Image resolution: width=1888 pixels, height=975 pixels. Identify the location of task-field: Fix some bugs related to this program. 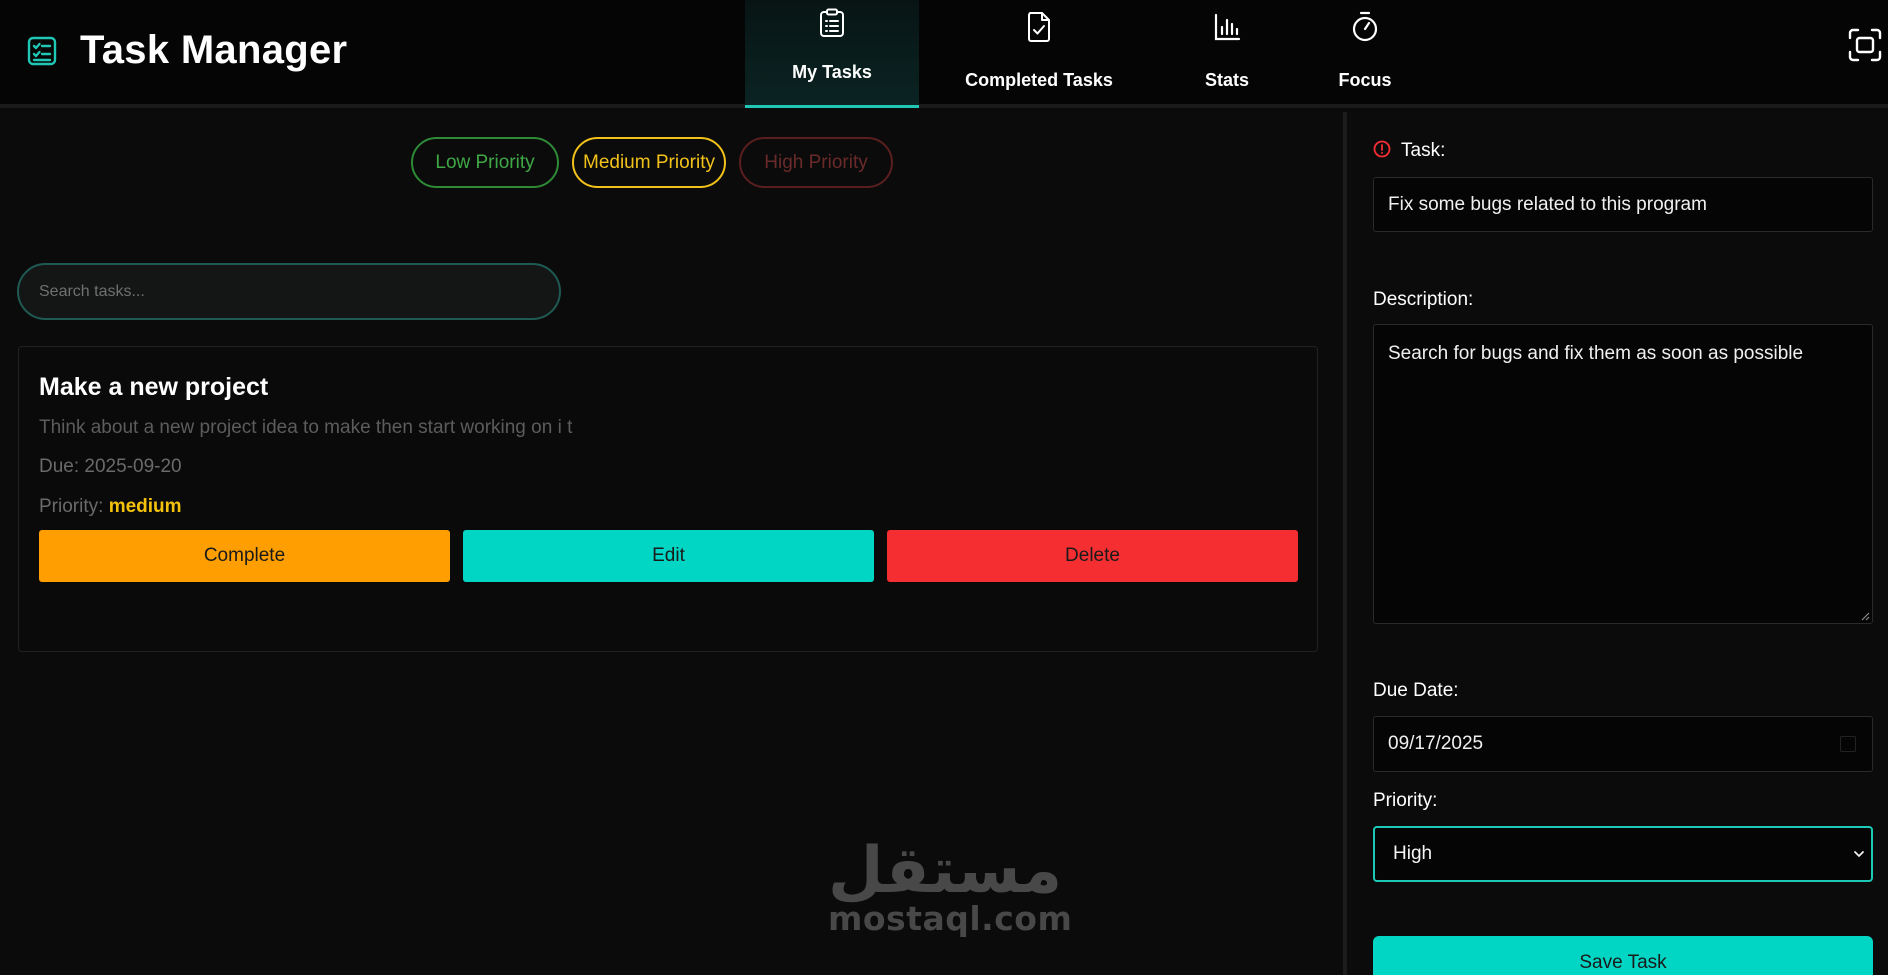
(1623, 204).